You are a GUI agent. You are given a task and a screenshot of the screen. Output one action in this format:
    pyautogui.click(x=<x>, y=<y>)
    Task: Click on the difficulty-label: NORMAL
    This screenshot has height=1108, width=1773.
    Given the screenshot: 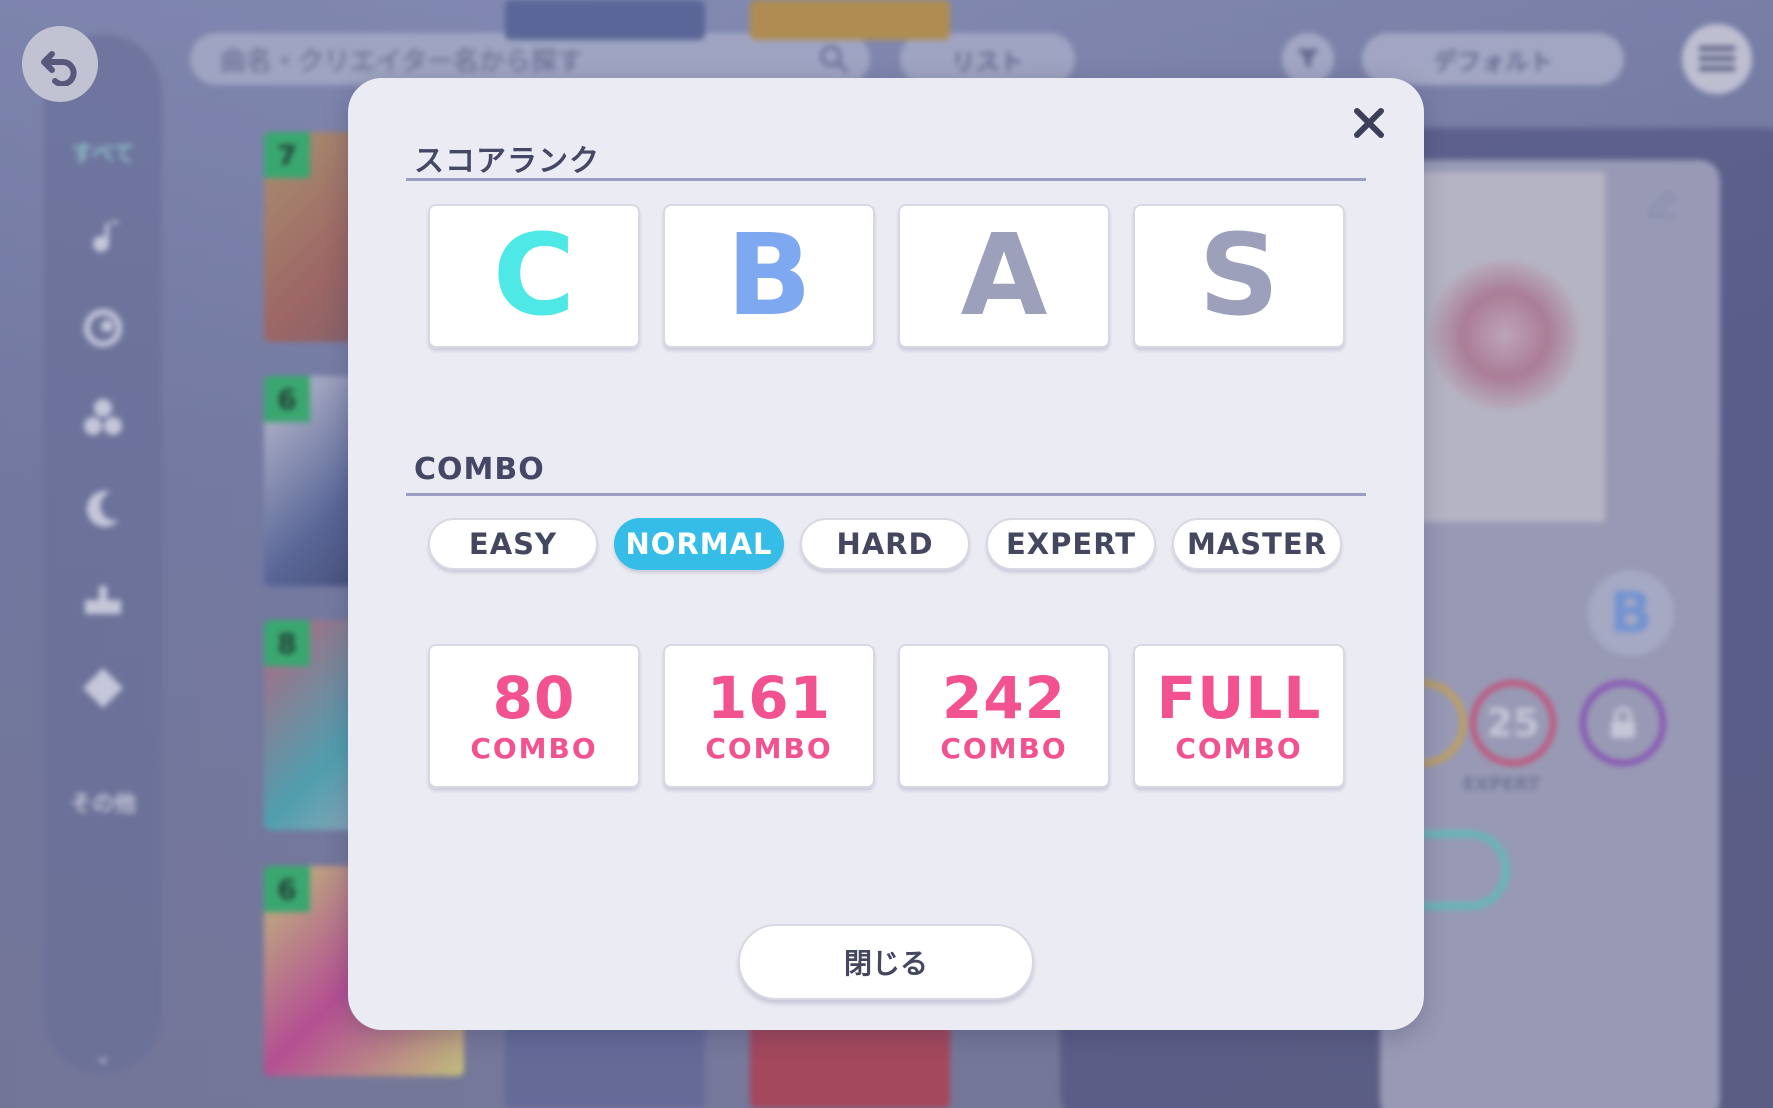 What is the action you would take?
    pyautogui.click(x=699, y=544)
    